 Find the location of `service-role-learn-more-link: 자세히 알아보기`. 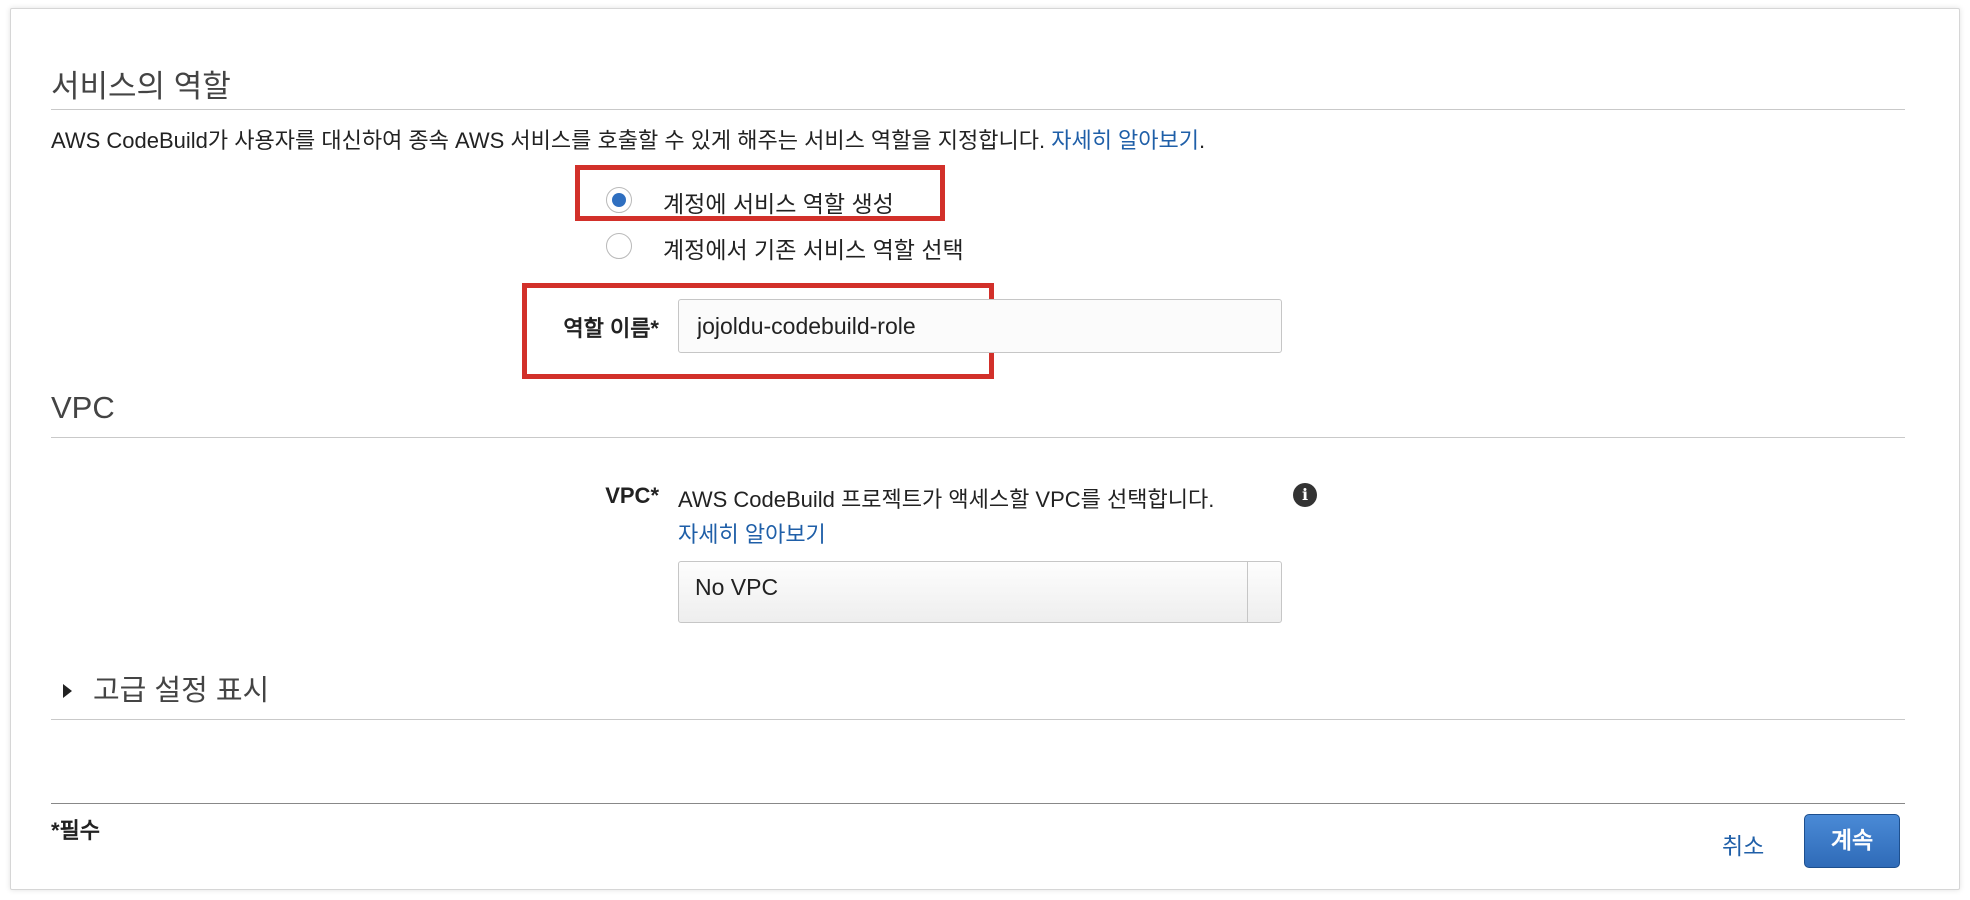

service-role-learn-more-link: 자세히 알아보기 is located at coordinates (1125, 140).